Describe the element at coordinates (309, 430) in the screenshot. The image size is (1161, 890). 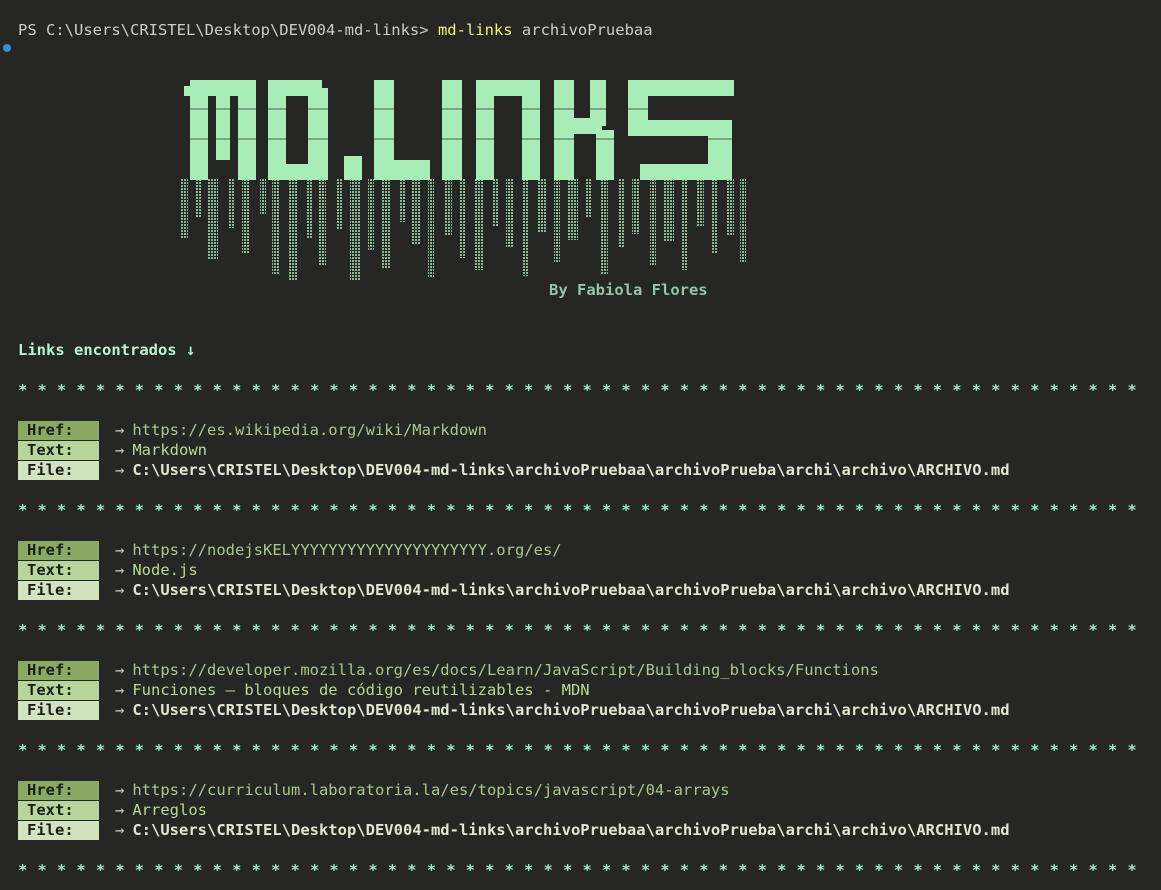
I see `link-href: https://es.wikipedia.org/wiki/Markdown` at that location.